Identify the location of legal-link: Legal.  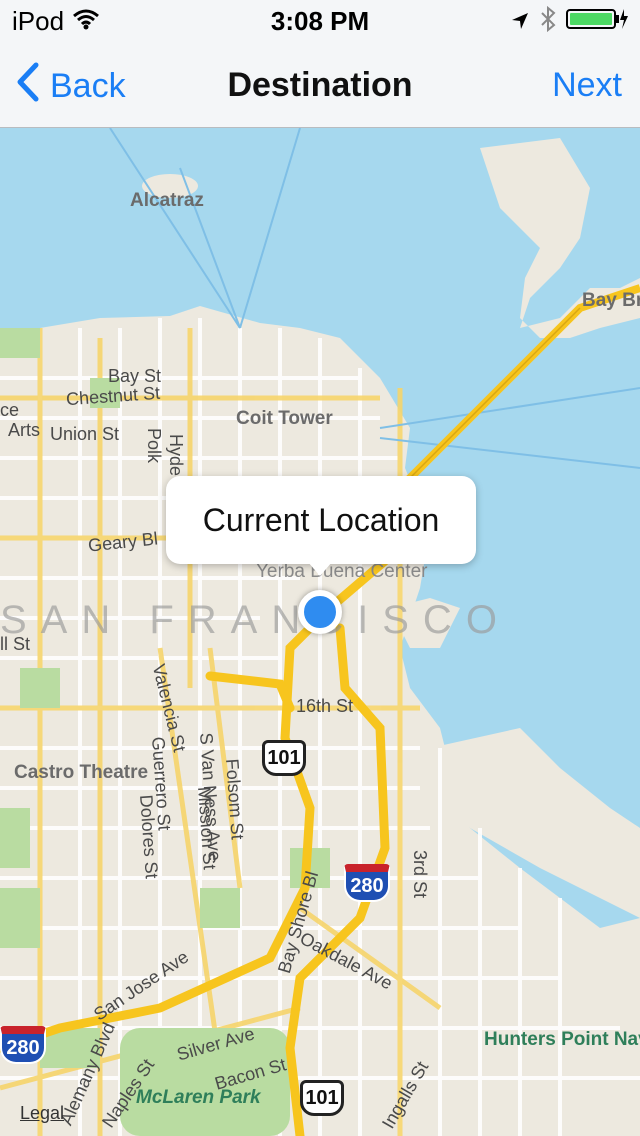
(42, 1113).